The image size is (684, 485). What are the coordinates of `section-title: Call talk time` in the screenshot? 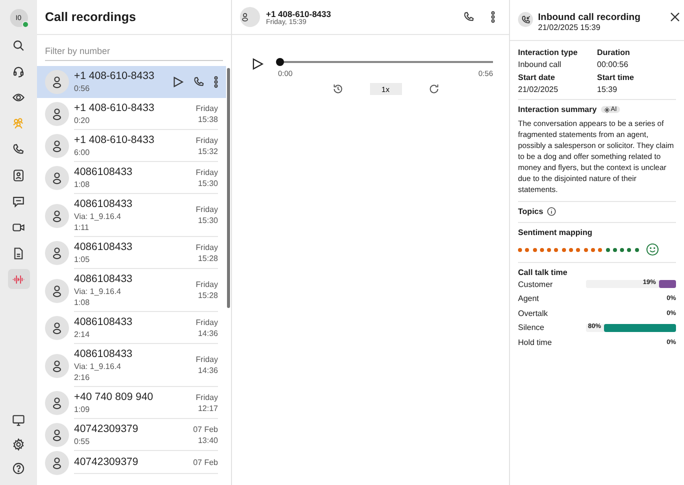 It's located at (543, 272).